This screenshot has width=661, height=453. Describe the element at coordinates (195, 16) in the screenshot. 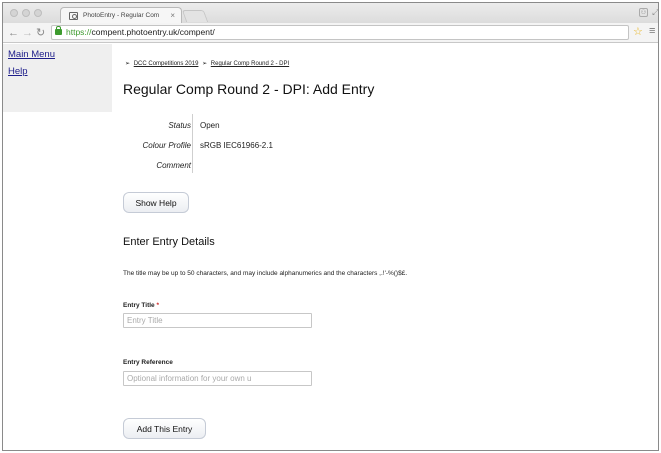

I see `new-tab-button` at that location.